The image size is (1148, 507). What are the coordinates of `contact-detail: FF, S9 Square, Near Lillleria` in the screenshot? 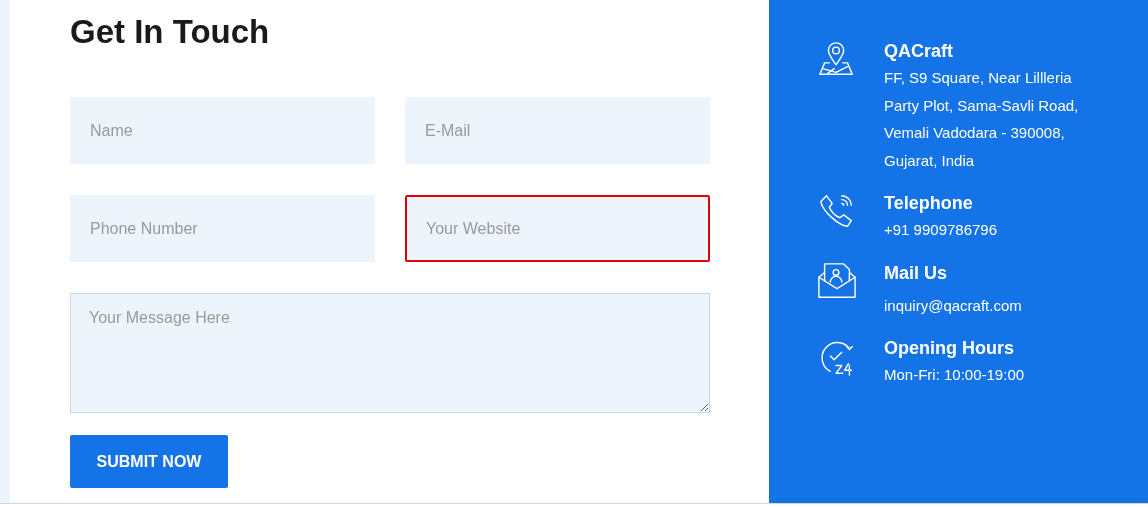 It's located at (978, 78).